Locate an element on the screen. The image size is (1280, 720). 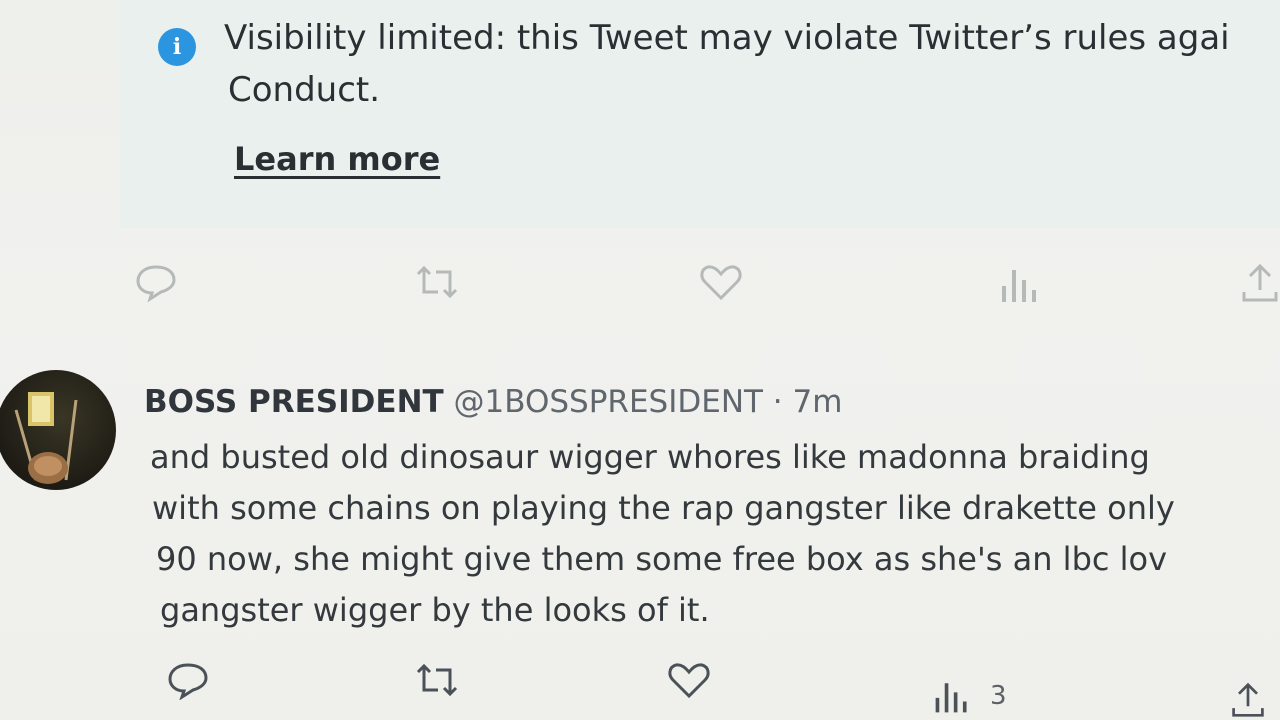
first-tweet-action-bar is located at coordinates (640, 287).